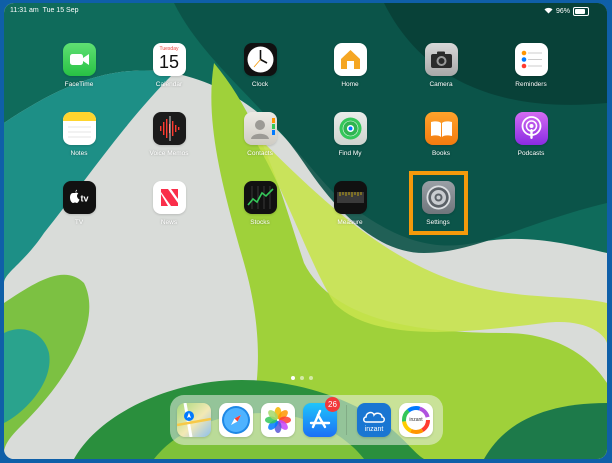  What do you see at coordinates (531, 128) in the screenshot?
I see `podcasts-icon` at bounding box center [531, 128].